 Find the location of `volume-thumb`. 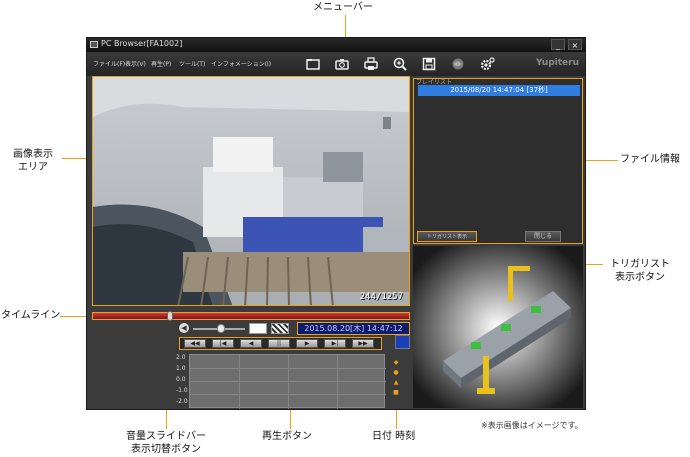

volume-thumb is located at coordinates (221, 328).